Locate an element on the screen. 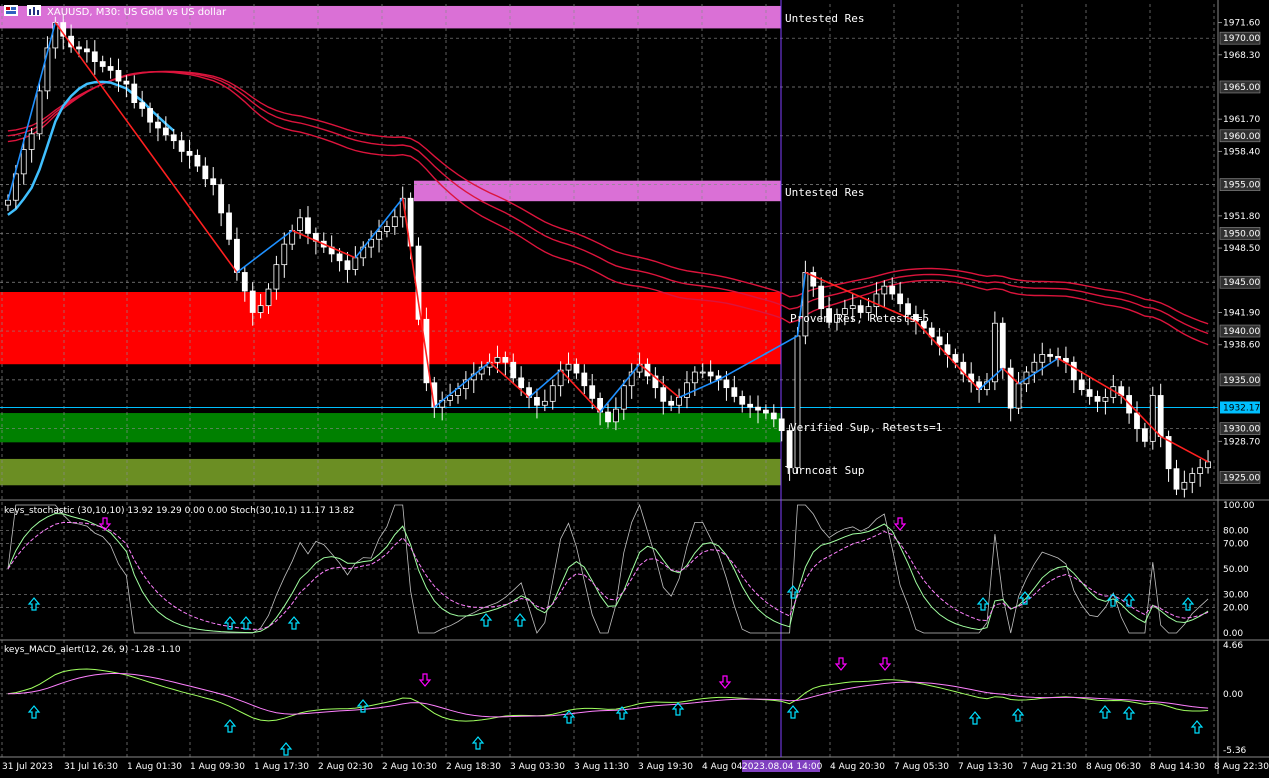 The width and height of the screenshot is (1269, 778). time-tick-label: 7 Aug 21:30 is located at coordinates (1049, 767).